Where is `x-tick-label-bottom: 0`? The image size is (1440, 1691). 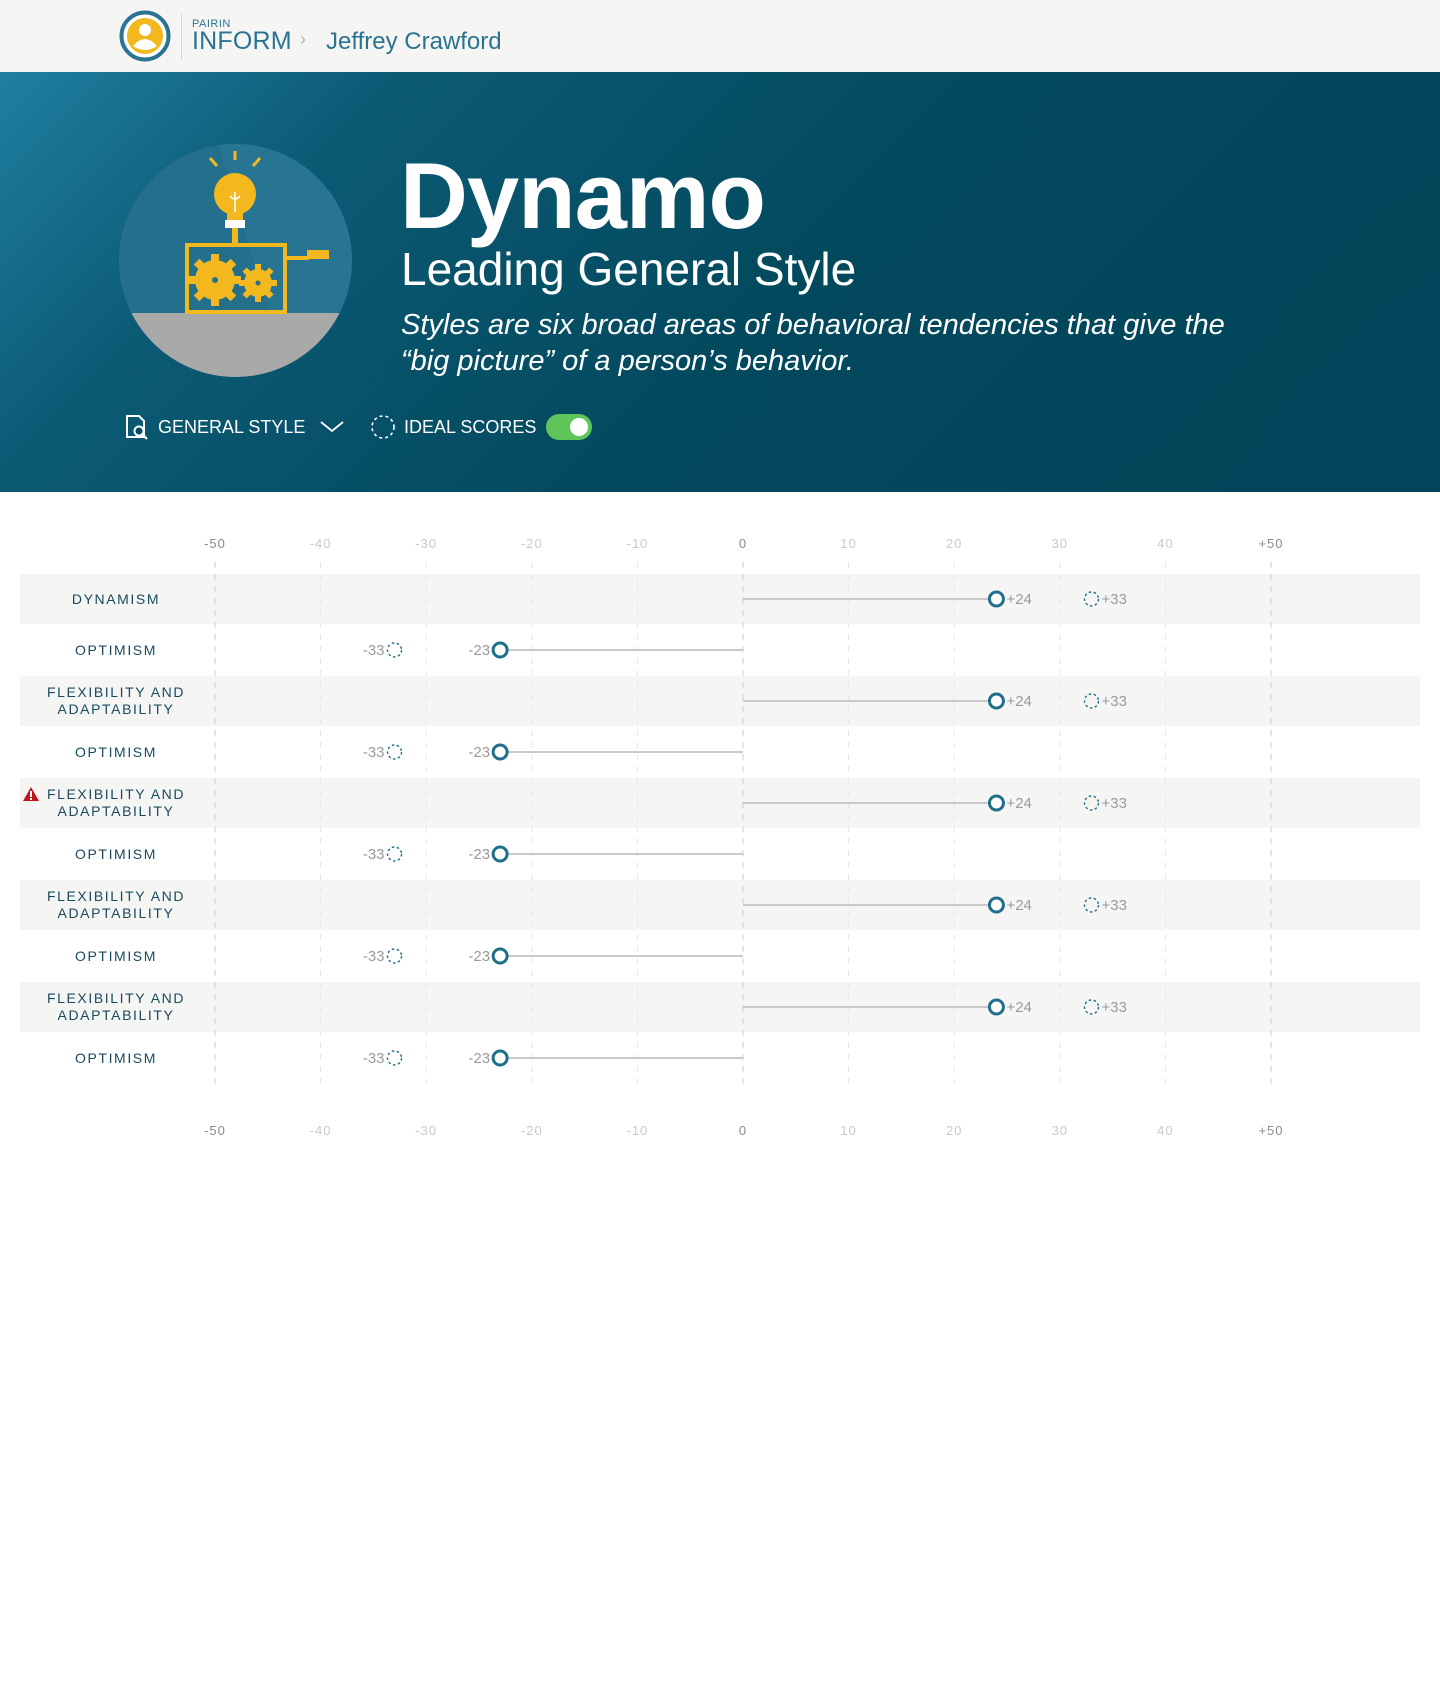
x-tick-label-bottom: 0 is located at coordinates (743, 1130).